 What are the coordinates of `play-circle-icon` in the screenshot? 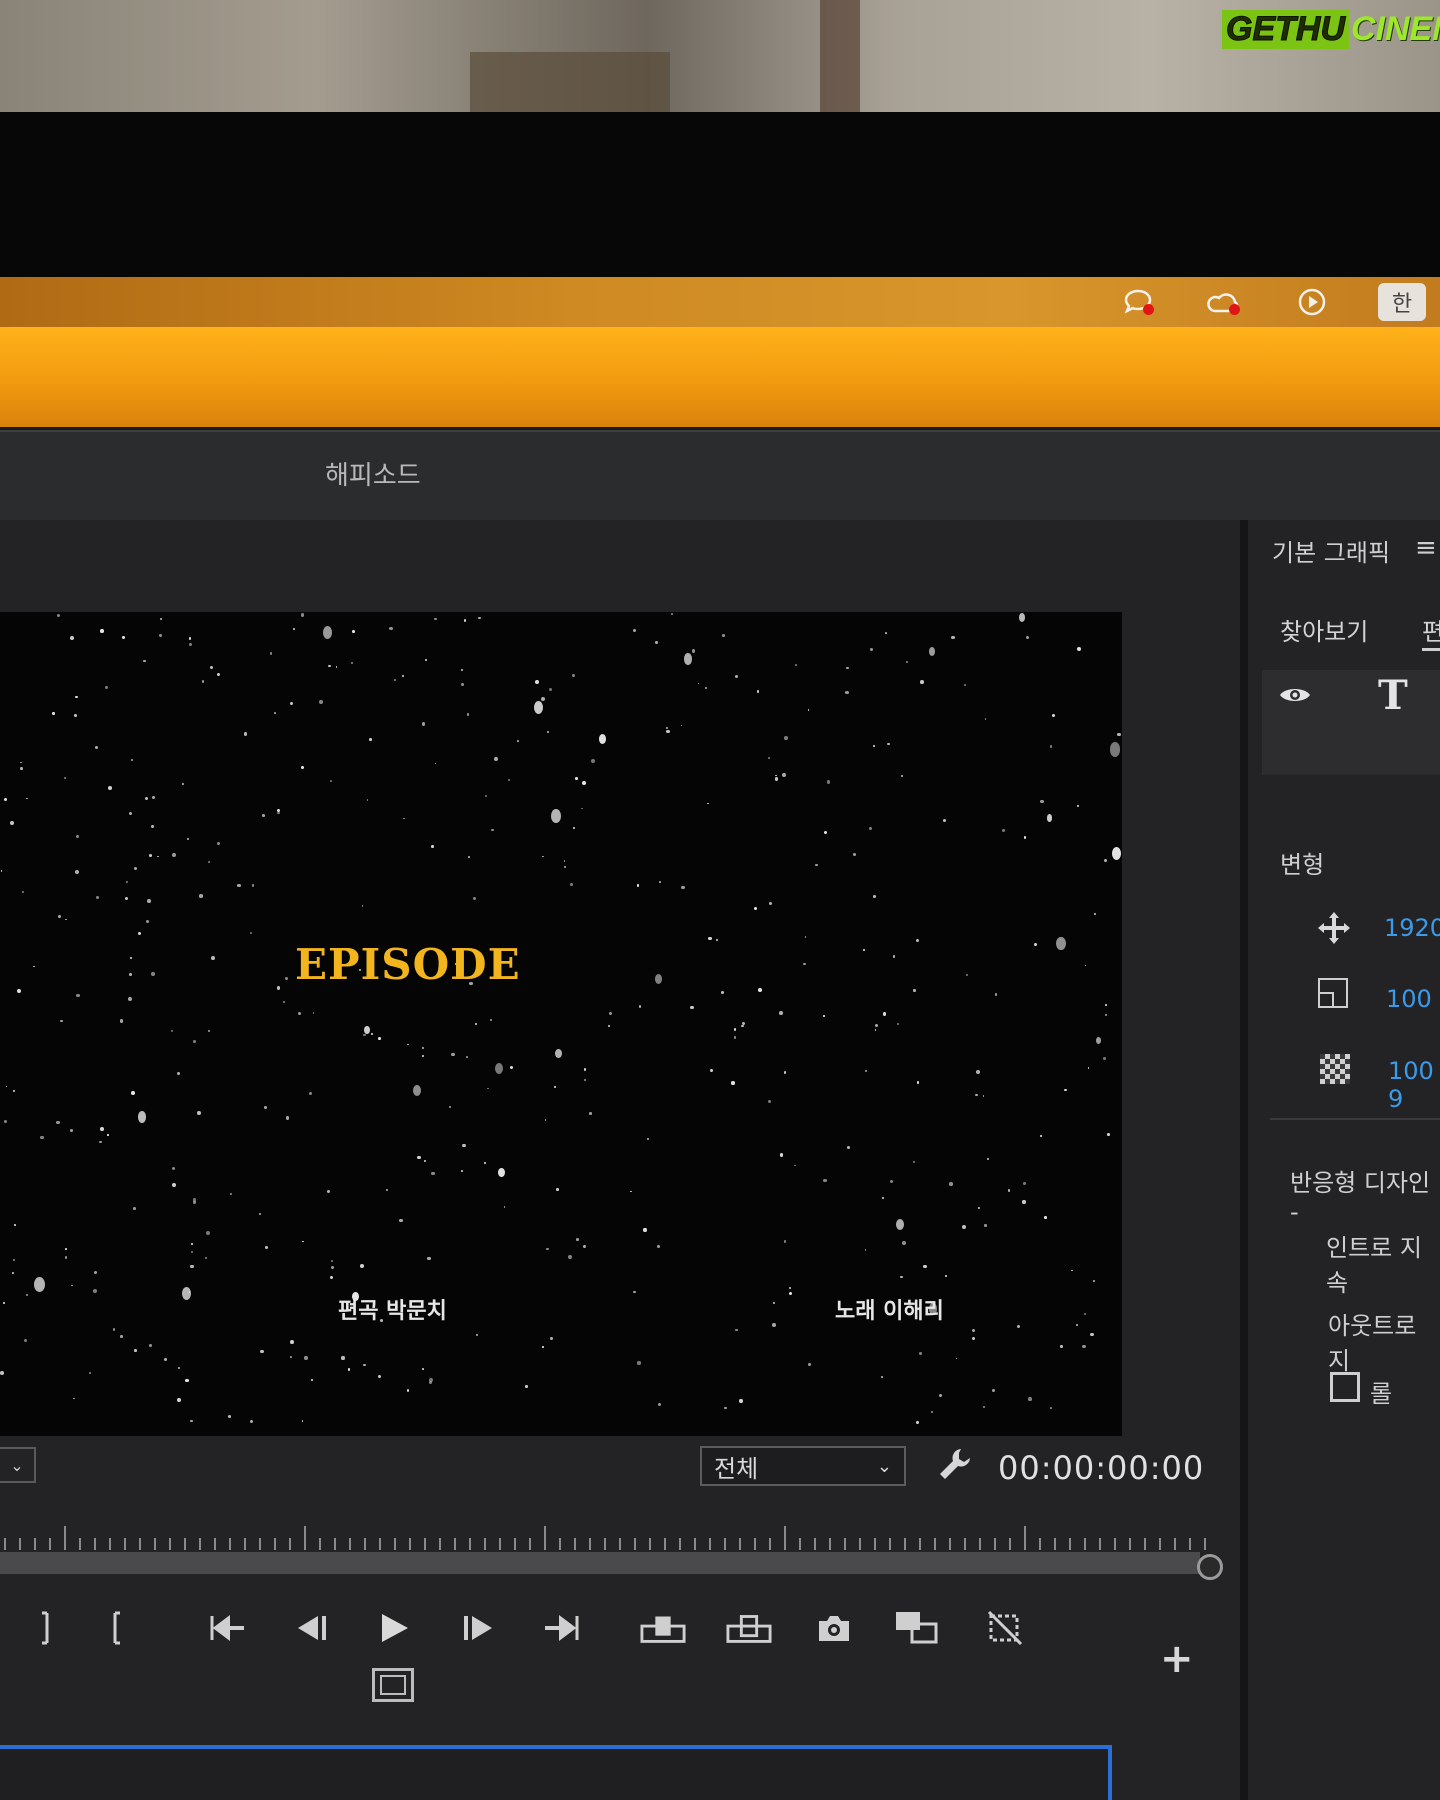 It's located at (1312, 302).